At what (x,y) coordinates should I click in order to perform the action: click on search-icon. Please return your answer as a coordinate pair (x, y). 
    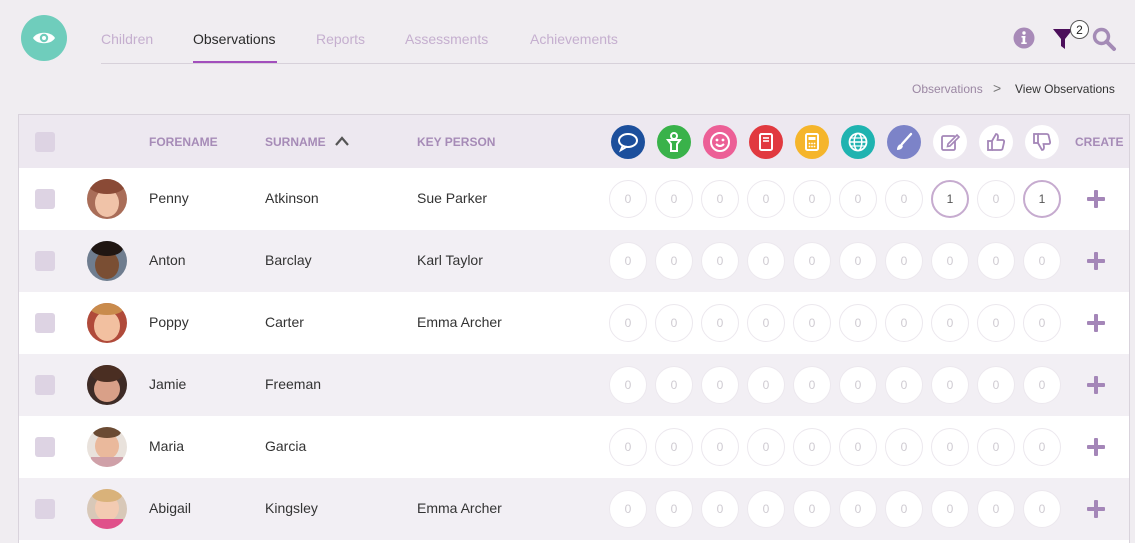
    Looking at the image, I should click on (1104, 39).